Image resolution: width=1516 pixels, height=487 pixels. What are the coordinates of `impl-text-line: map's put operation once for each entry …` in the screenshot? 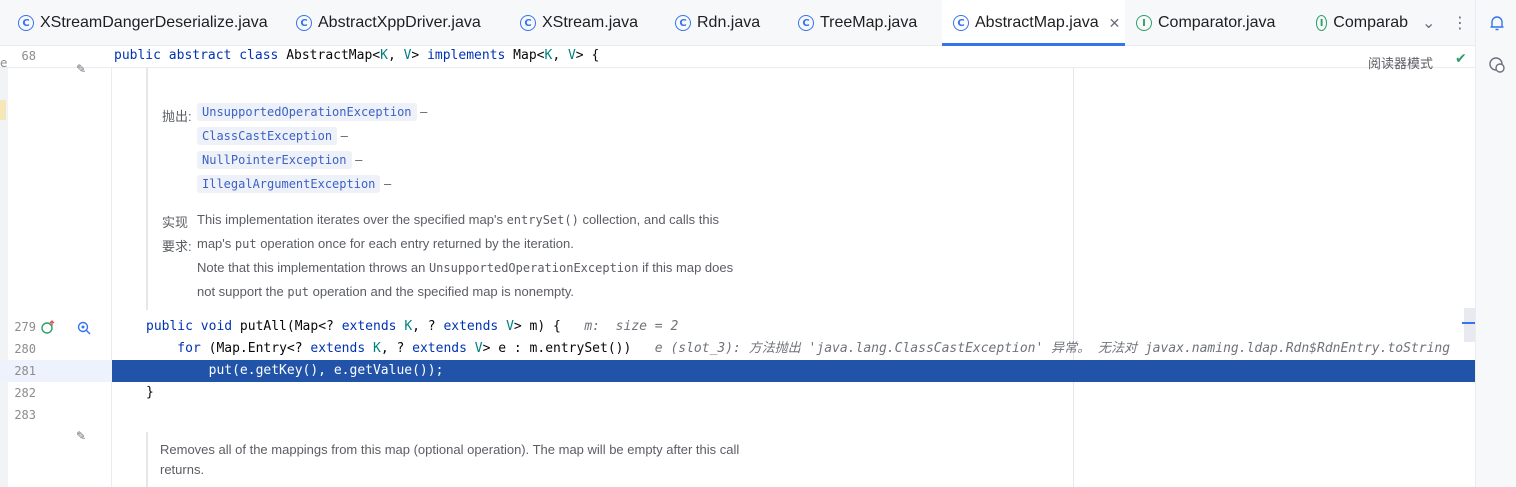 It's located at (385, 243).